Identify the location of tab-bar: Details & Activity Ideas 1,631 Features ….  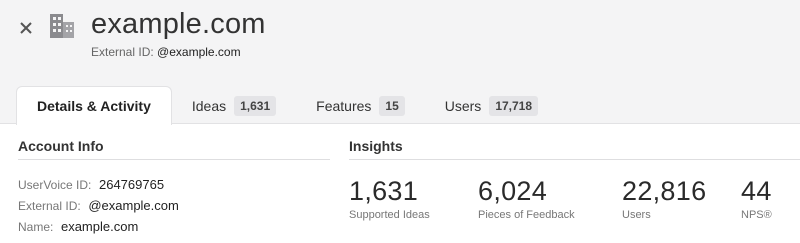
(287, 105).